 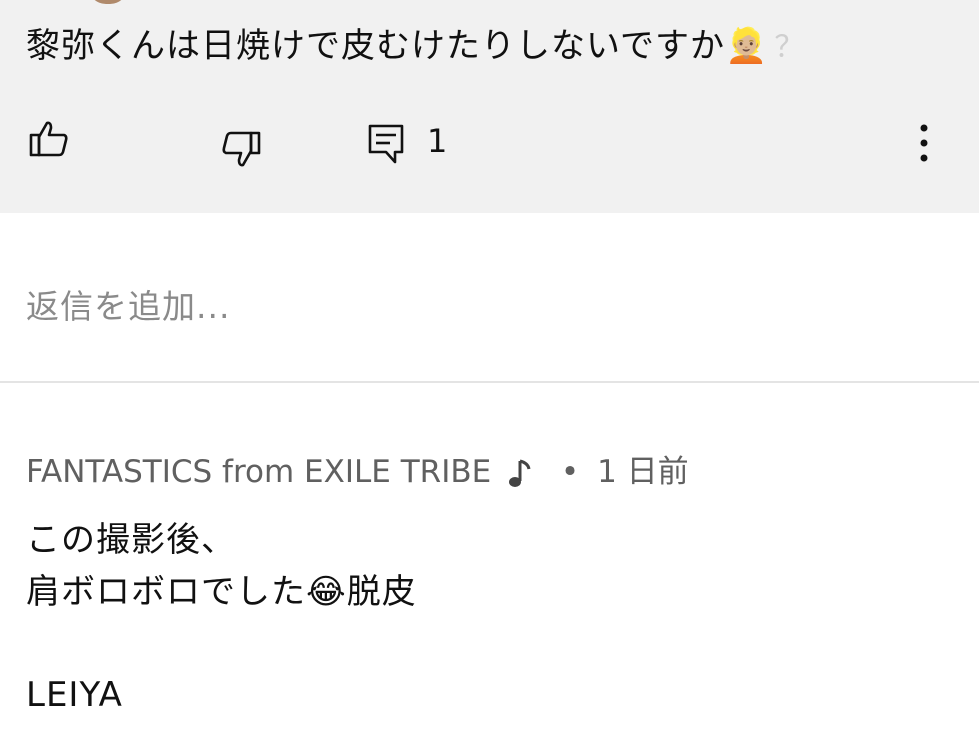 What do you see at coordinates (241, 149) in the screenshot?
I see `thumbs-down-icon` at bounding box center [241, 149].